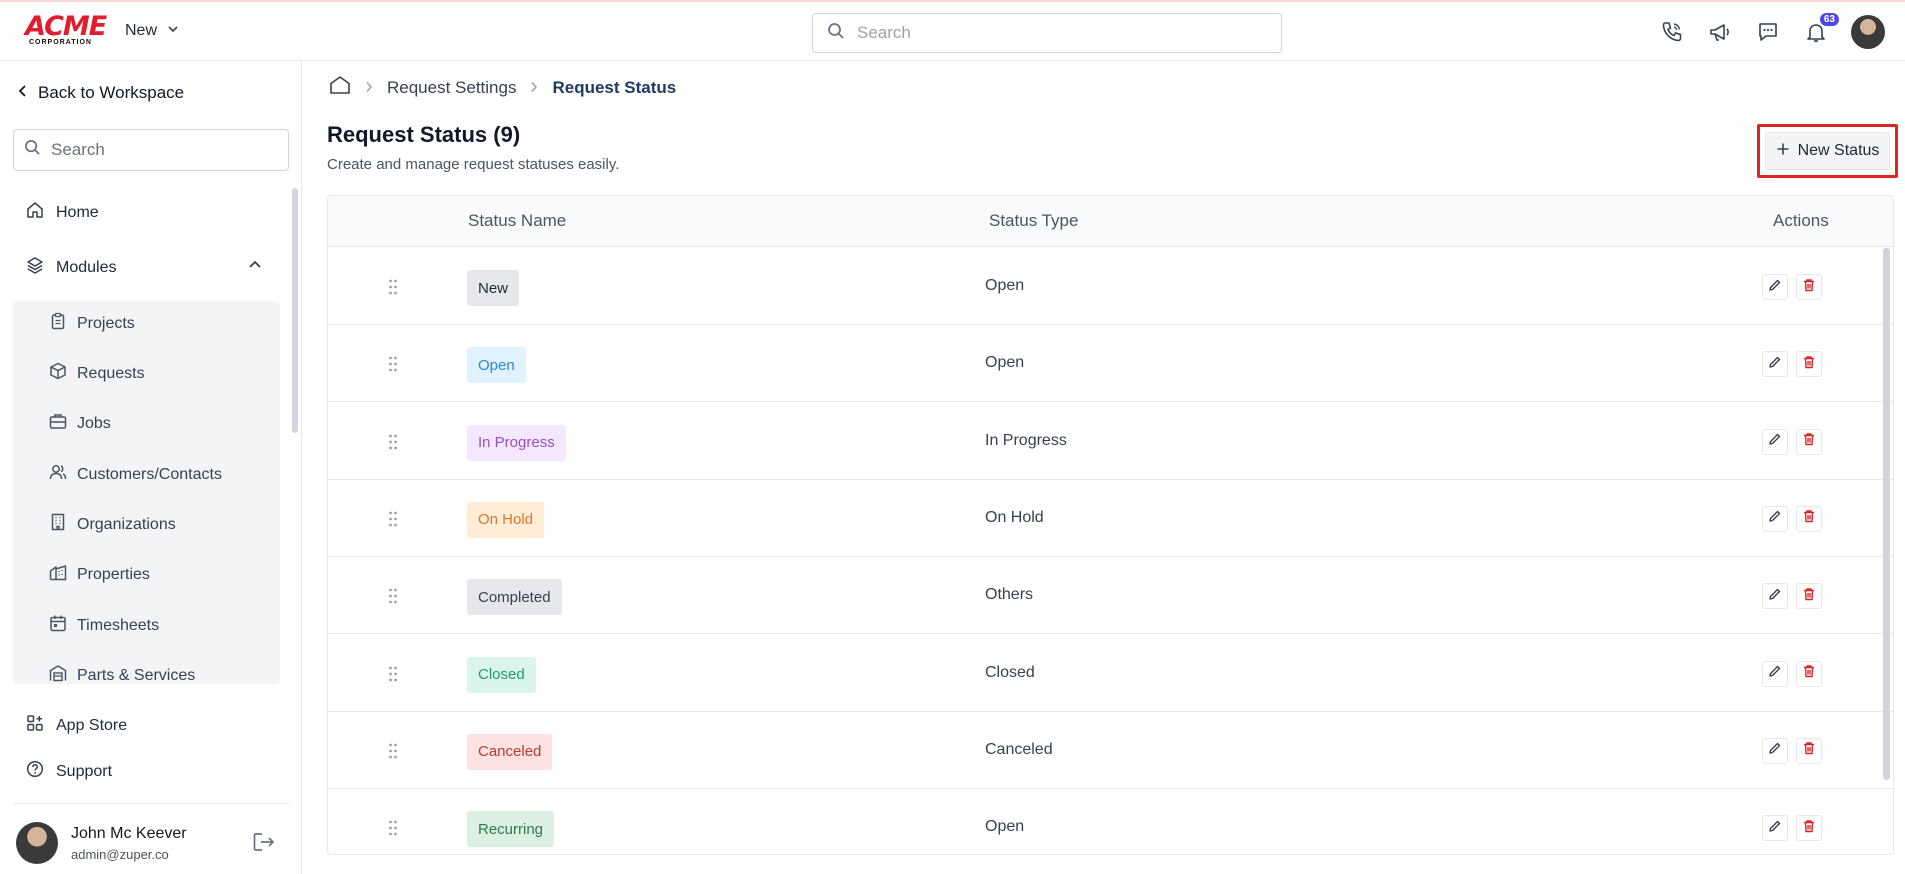 The height and width of the screenshot is (874, 1905). I want to click on logout-icon, so click(264, 844).